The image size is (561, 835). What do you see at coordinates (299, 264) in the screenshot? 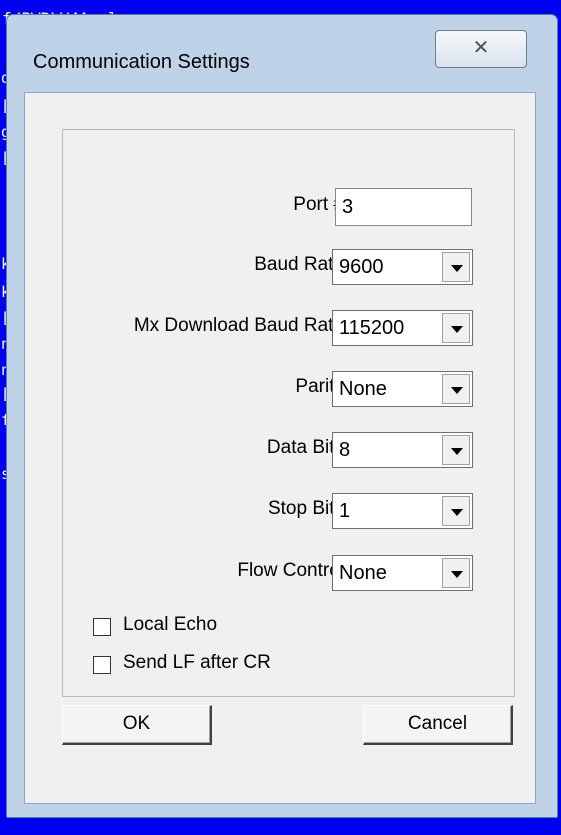
I see `baud-rate-label: Baud Rate` at bounding box center [299, 264].